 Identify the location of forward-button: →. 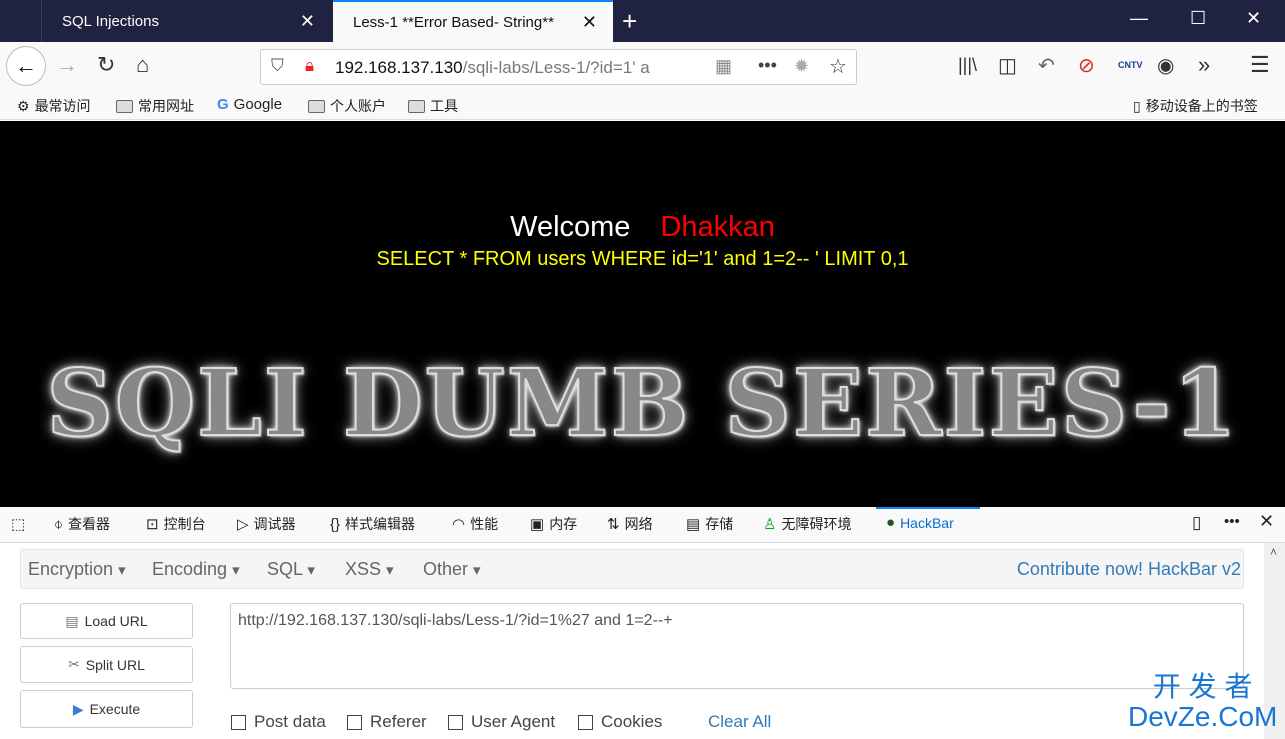
(67, 65).